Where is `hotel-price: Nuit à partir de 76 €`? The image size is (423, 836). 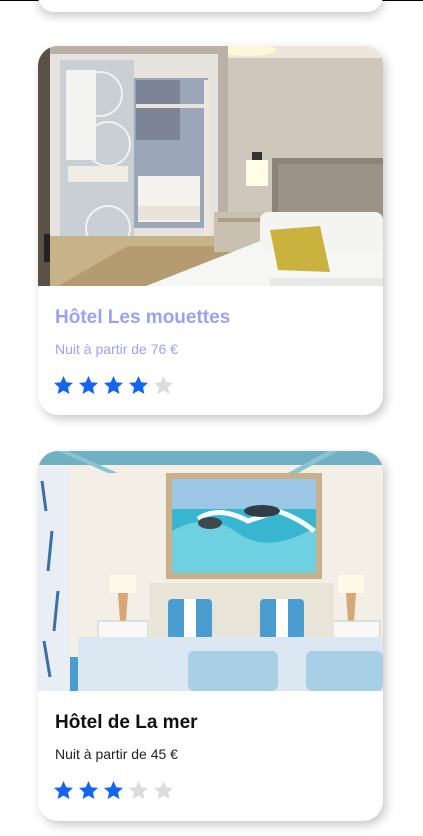
hotel-price: Nuit à partir de 76 € is located at coordinates (116, 349).